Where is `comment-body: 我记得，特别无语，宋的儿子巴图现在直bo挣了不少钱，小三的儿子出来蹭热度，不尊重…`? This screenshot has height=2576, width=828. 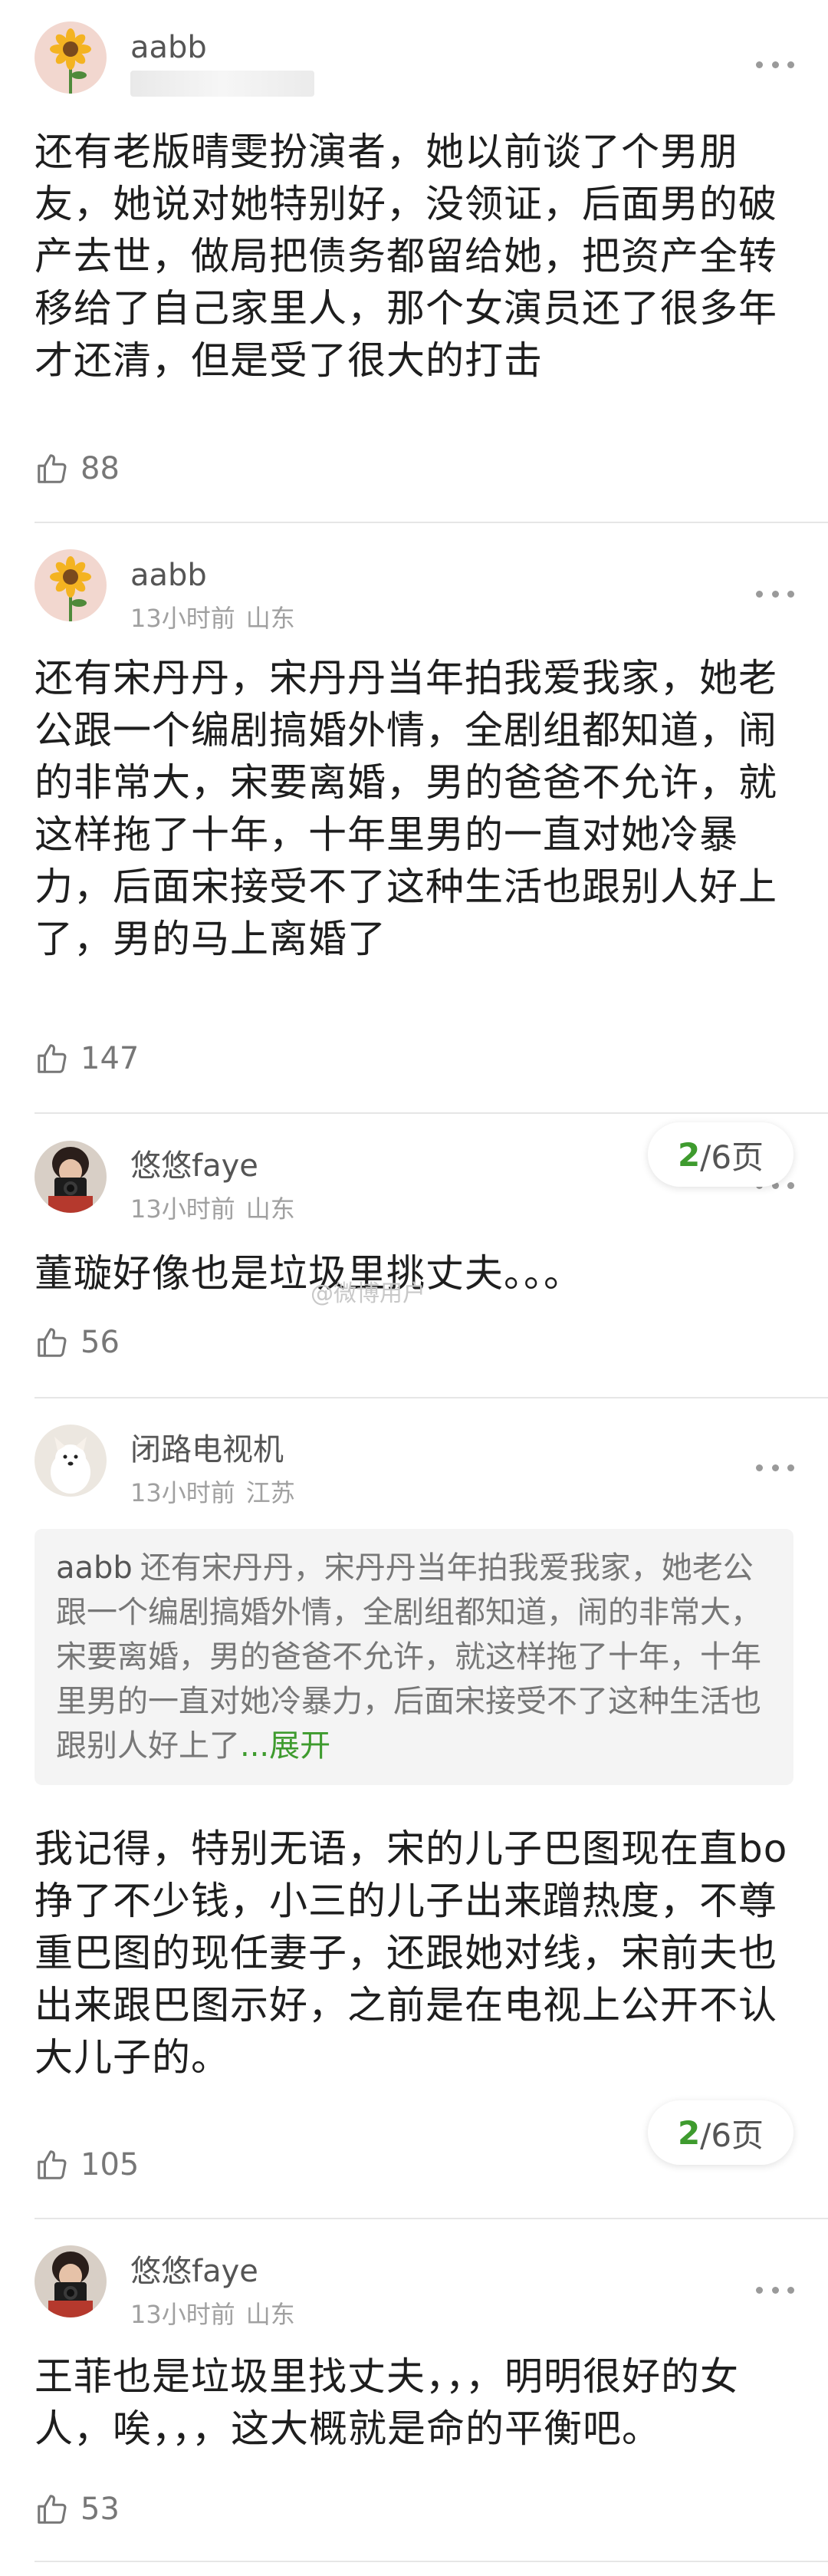 comment-body: 我记得，特别无语，宋的儿子巴图现在直bo挣了不少钱，小三的儿子出来蹭热度，不尊重… is located at coordinates (411, 1953).